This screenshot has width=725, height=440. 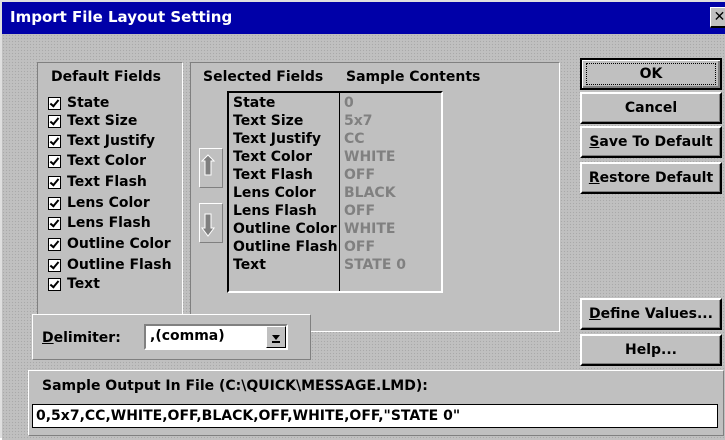 I want to click on save-to-default-button: Save To Default, so click(x=651, y=142).